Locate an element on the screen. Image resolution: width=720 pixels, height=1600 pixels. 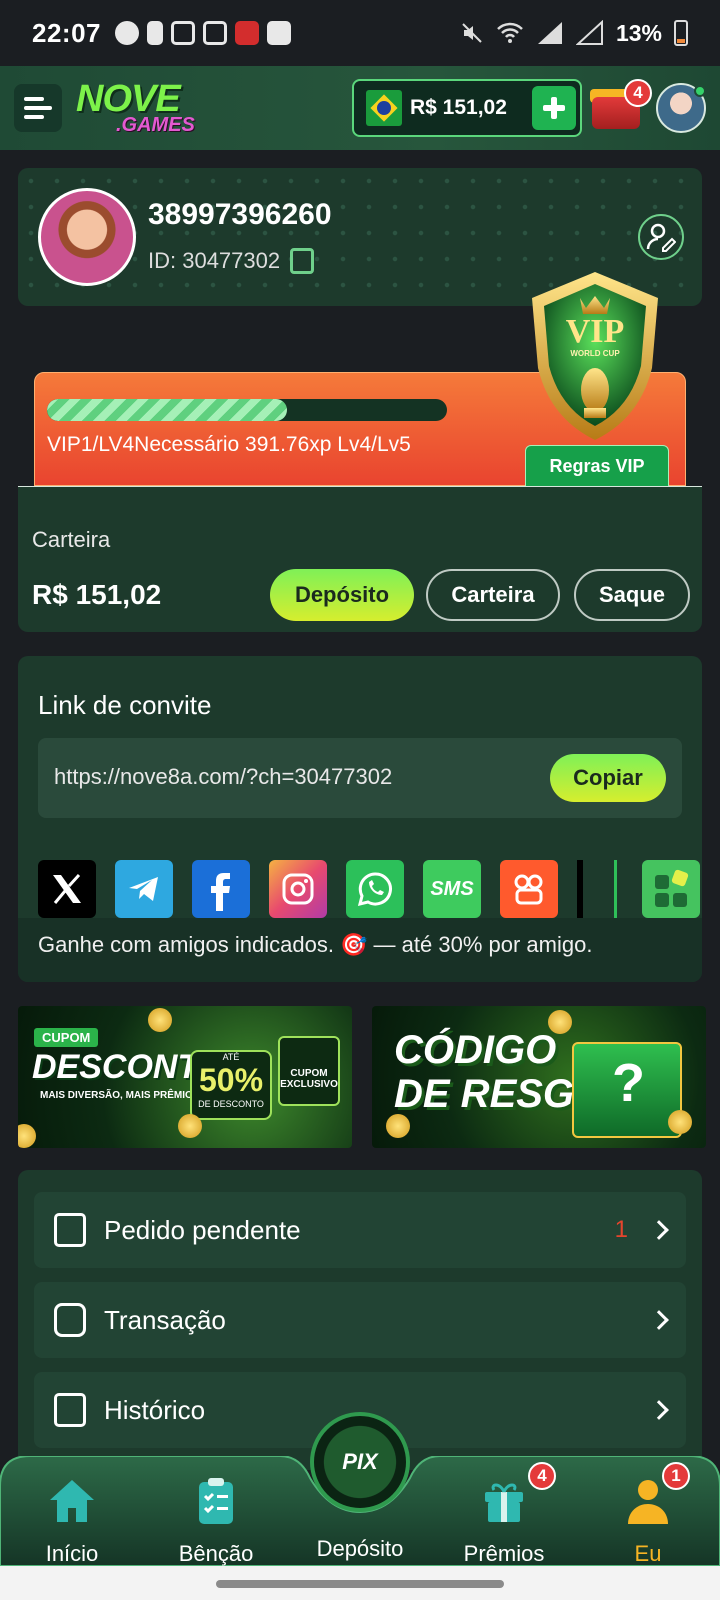
discount-pct: 50% is located at coordinates (231, 1080).